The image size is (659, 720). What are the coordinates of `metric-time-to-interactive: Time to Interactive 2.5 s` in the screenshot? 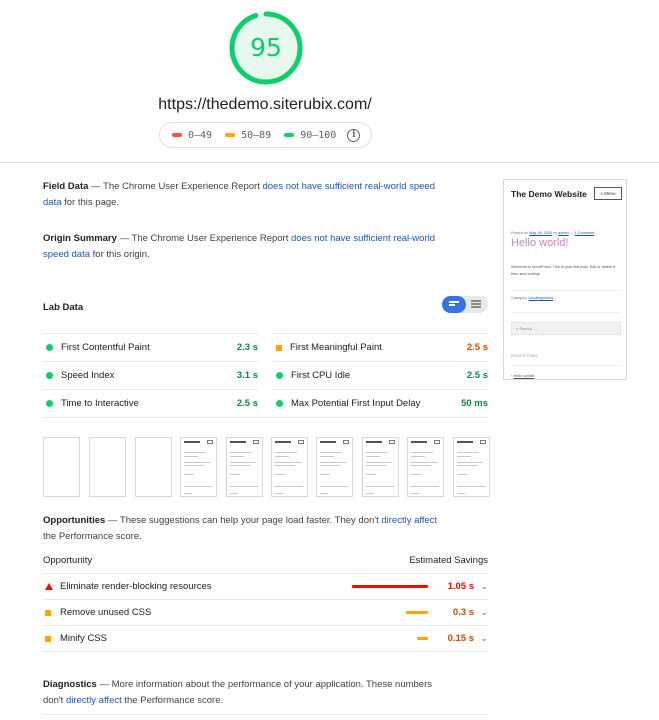 It's located at (150, 403).